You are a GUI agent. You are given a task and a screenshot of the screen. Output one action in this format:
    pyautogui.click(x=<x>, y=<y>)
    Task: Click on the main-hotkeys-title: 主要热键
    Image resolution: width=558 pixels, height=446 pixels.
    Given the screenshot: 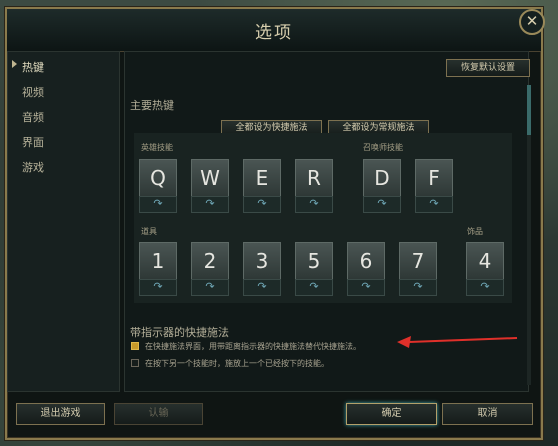 What is the action you would take?
    pyautogui.click(x=152, y=105)
    